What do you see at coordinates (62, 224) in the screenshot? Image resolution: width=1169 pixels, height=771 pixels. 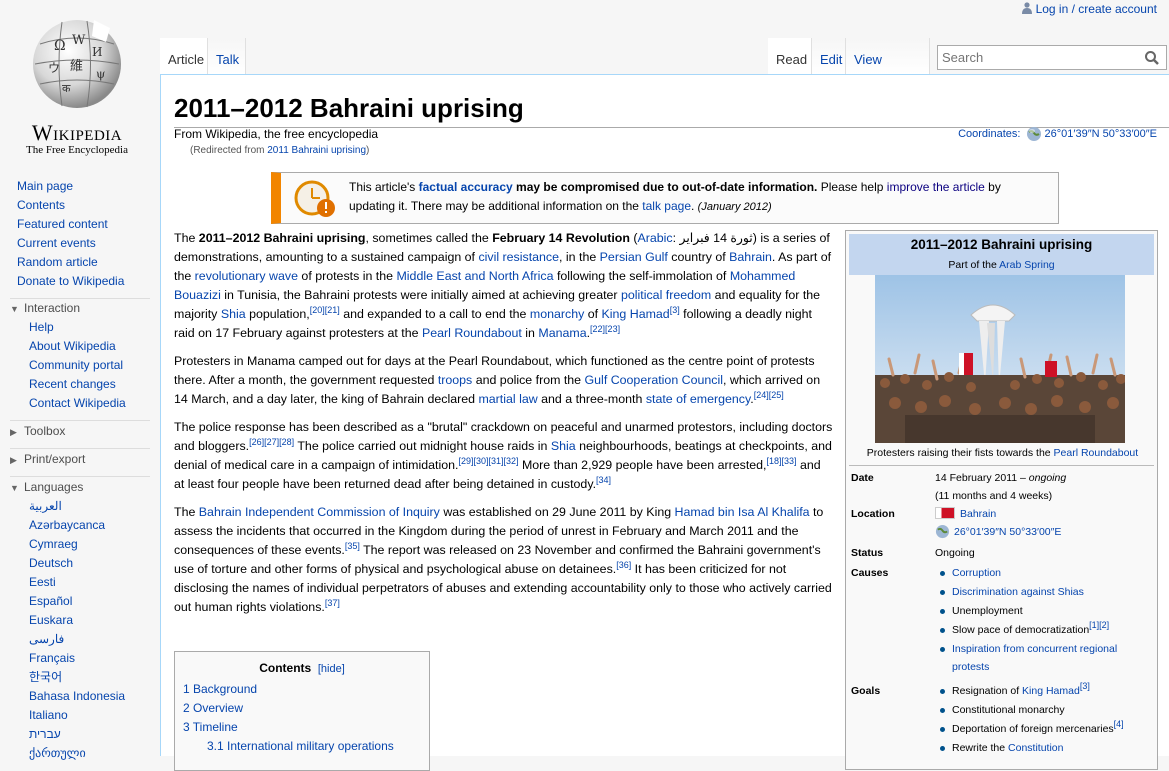 I see `nav-featured-content: Featured content` at bounding box center [62, 224].